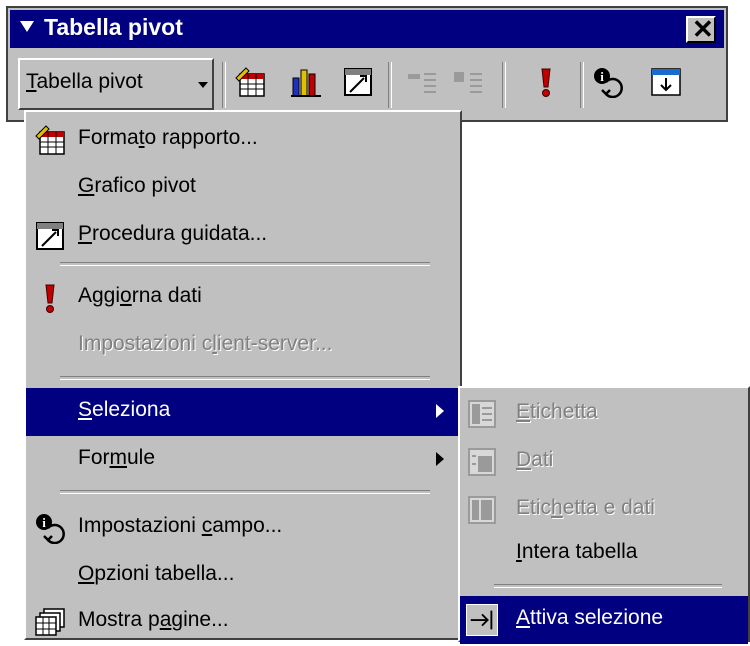  I want to click on submenu-item-enable-selection: Attiva selezione, so click(604, 620).